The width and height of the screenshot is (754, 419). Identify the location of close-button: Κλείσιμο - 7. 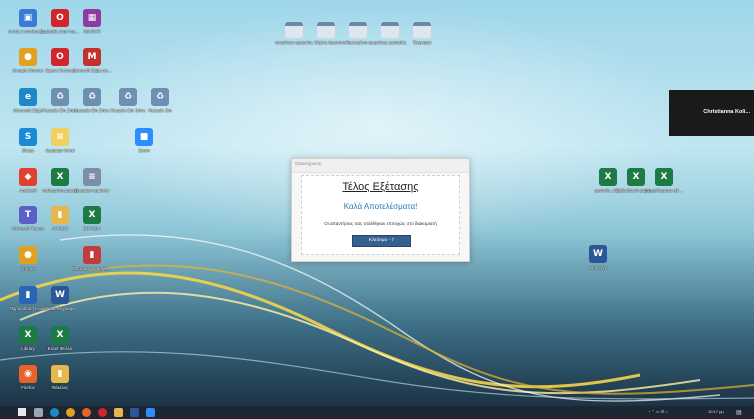
(381, 241).